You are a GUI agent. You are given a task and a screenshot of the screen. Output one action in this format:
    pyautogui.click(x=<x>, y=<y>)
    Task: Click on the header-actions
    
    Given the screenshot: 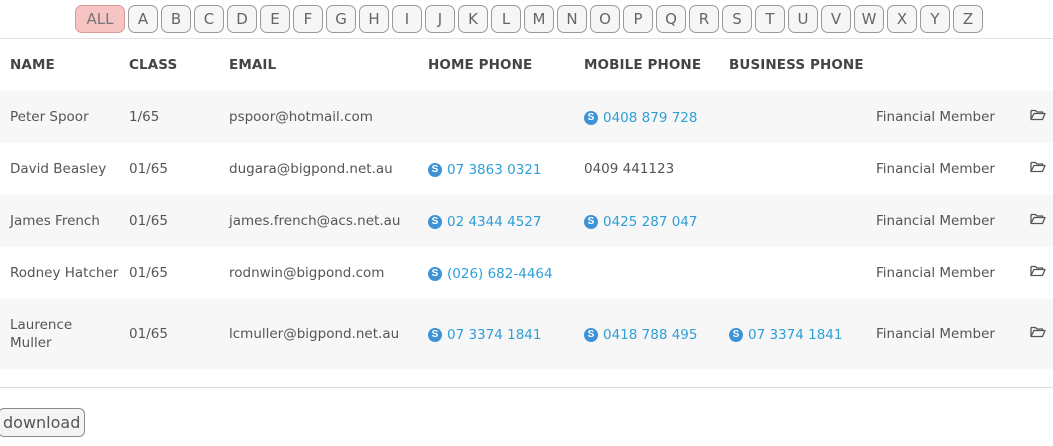 What is the action you would take?
    pyautogui.click(x=1038, y=65)
    